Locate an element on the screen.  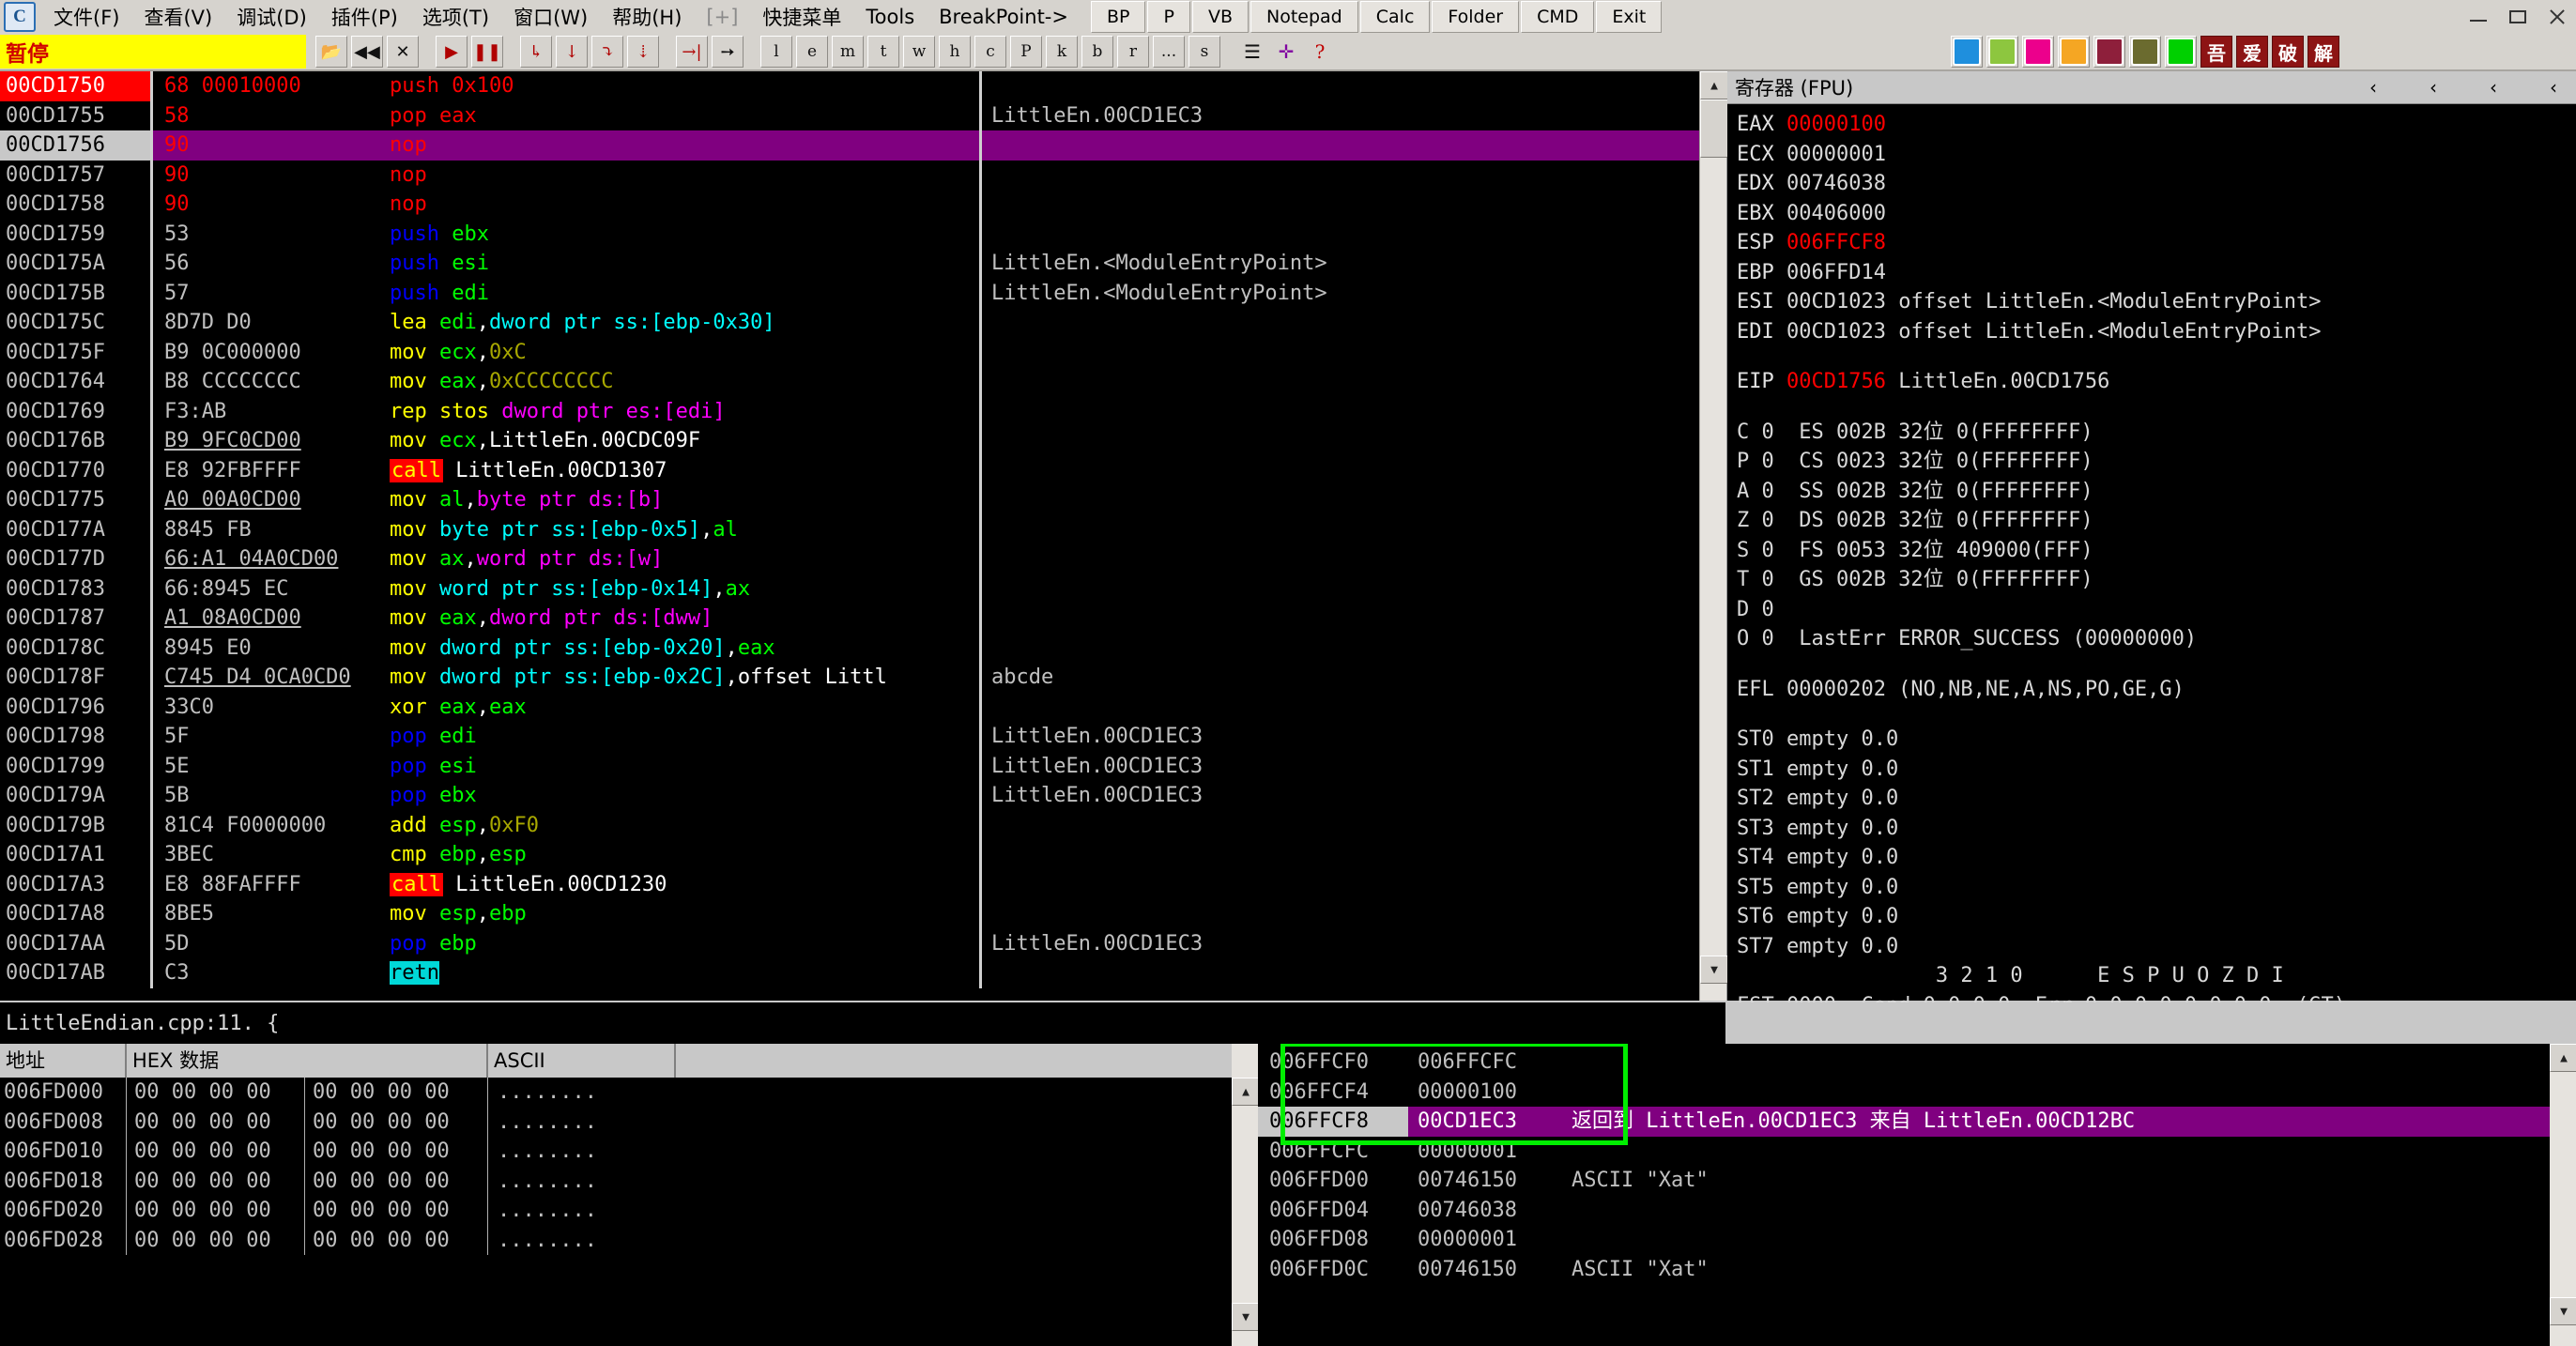
disasm-row: 00CD1757 90 nop is located at coordinates (863, 175).